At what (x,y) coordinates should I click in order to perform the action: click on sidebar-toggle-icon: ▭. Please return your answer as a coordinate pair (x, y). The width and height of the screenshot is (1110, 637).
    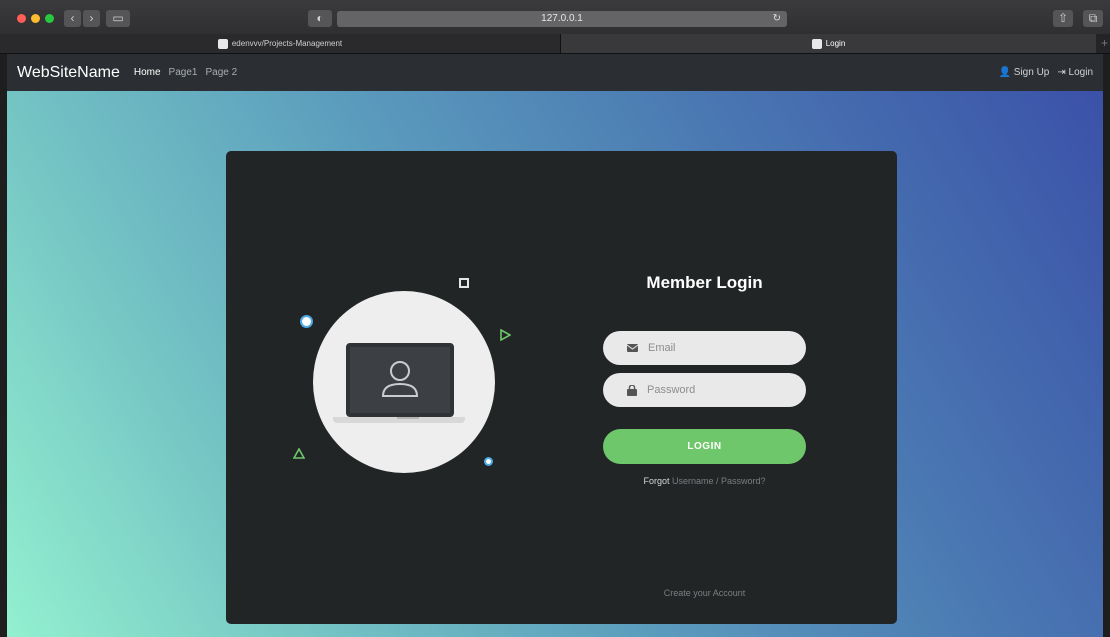
    Looking at the image, I should click on (118, 18).